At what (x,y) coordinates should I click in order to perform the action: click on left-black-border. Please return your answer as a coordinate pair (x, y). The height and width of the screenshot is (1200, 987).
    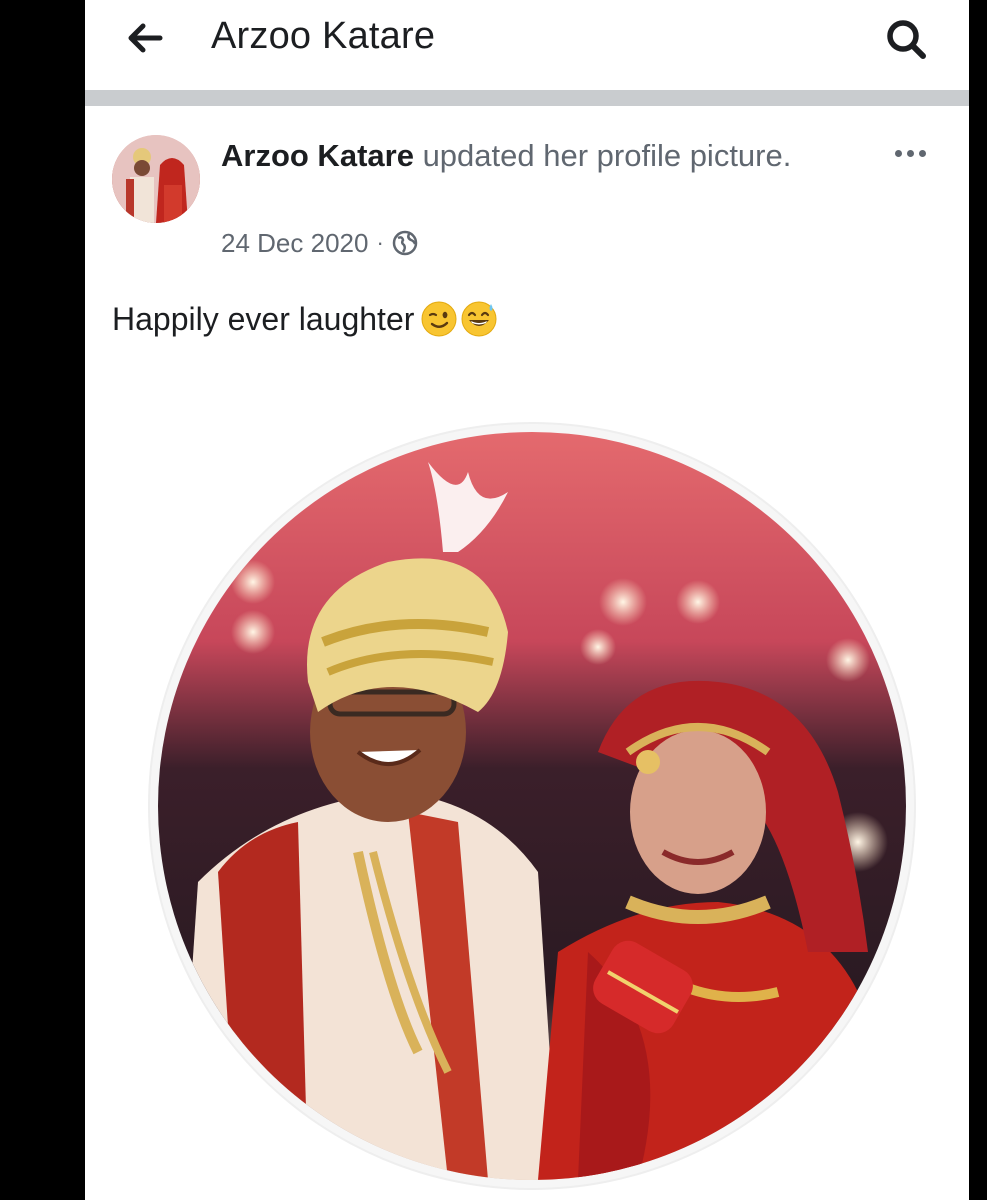
    Looking at the image, I should click on (42, 600).